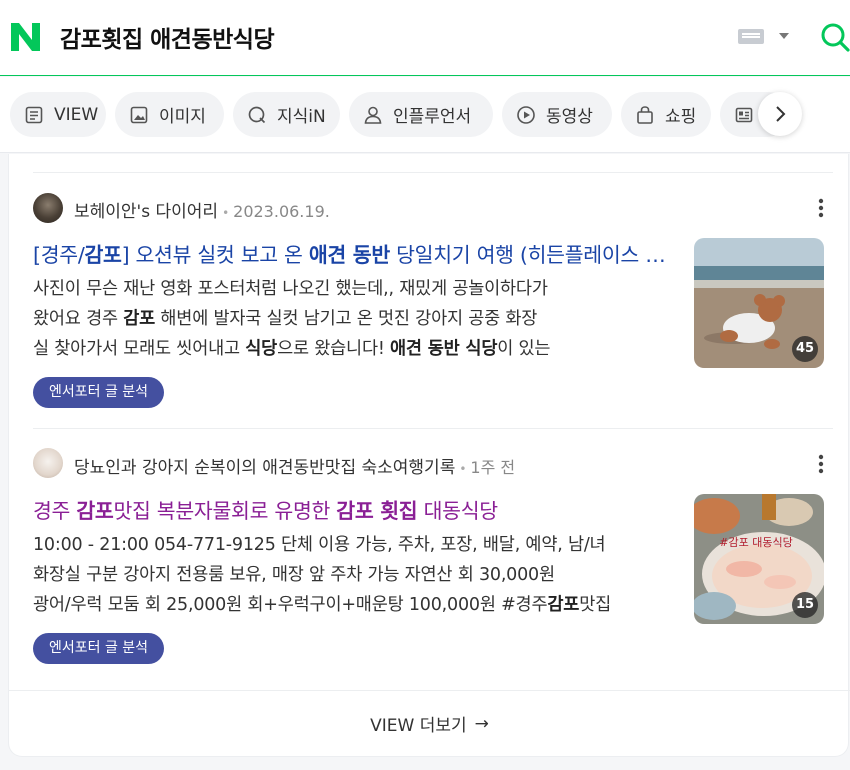  I want to click on chevron-right-icon, so click(781, 114).